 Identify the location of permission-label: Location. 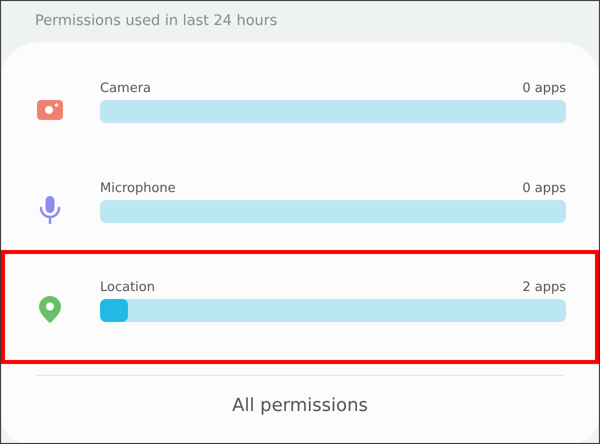
(127, 287).